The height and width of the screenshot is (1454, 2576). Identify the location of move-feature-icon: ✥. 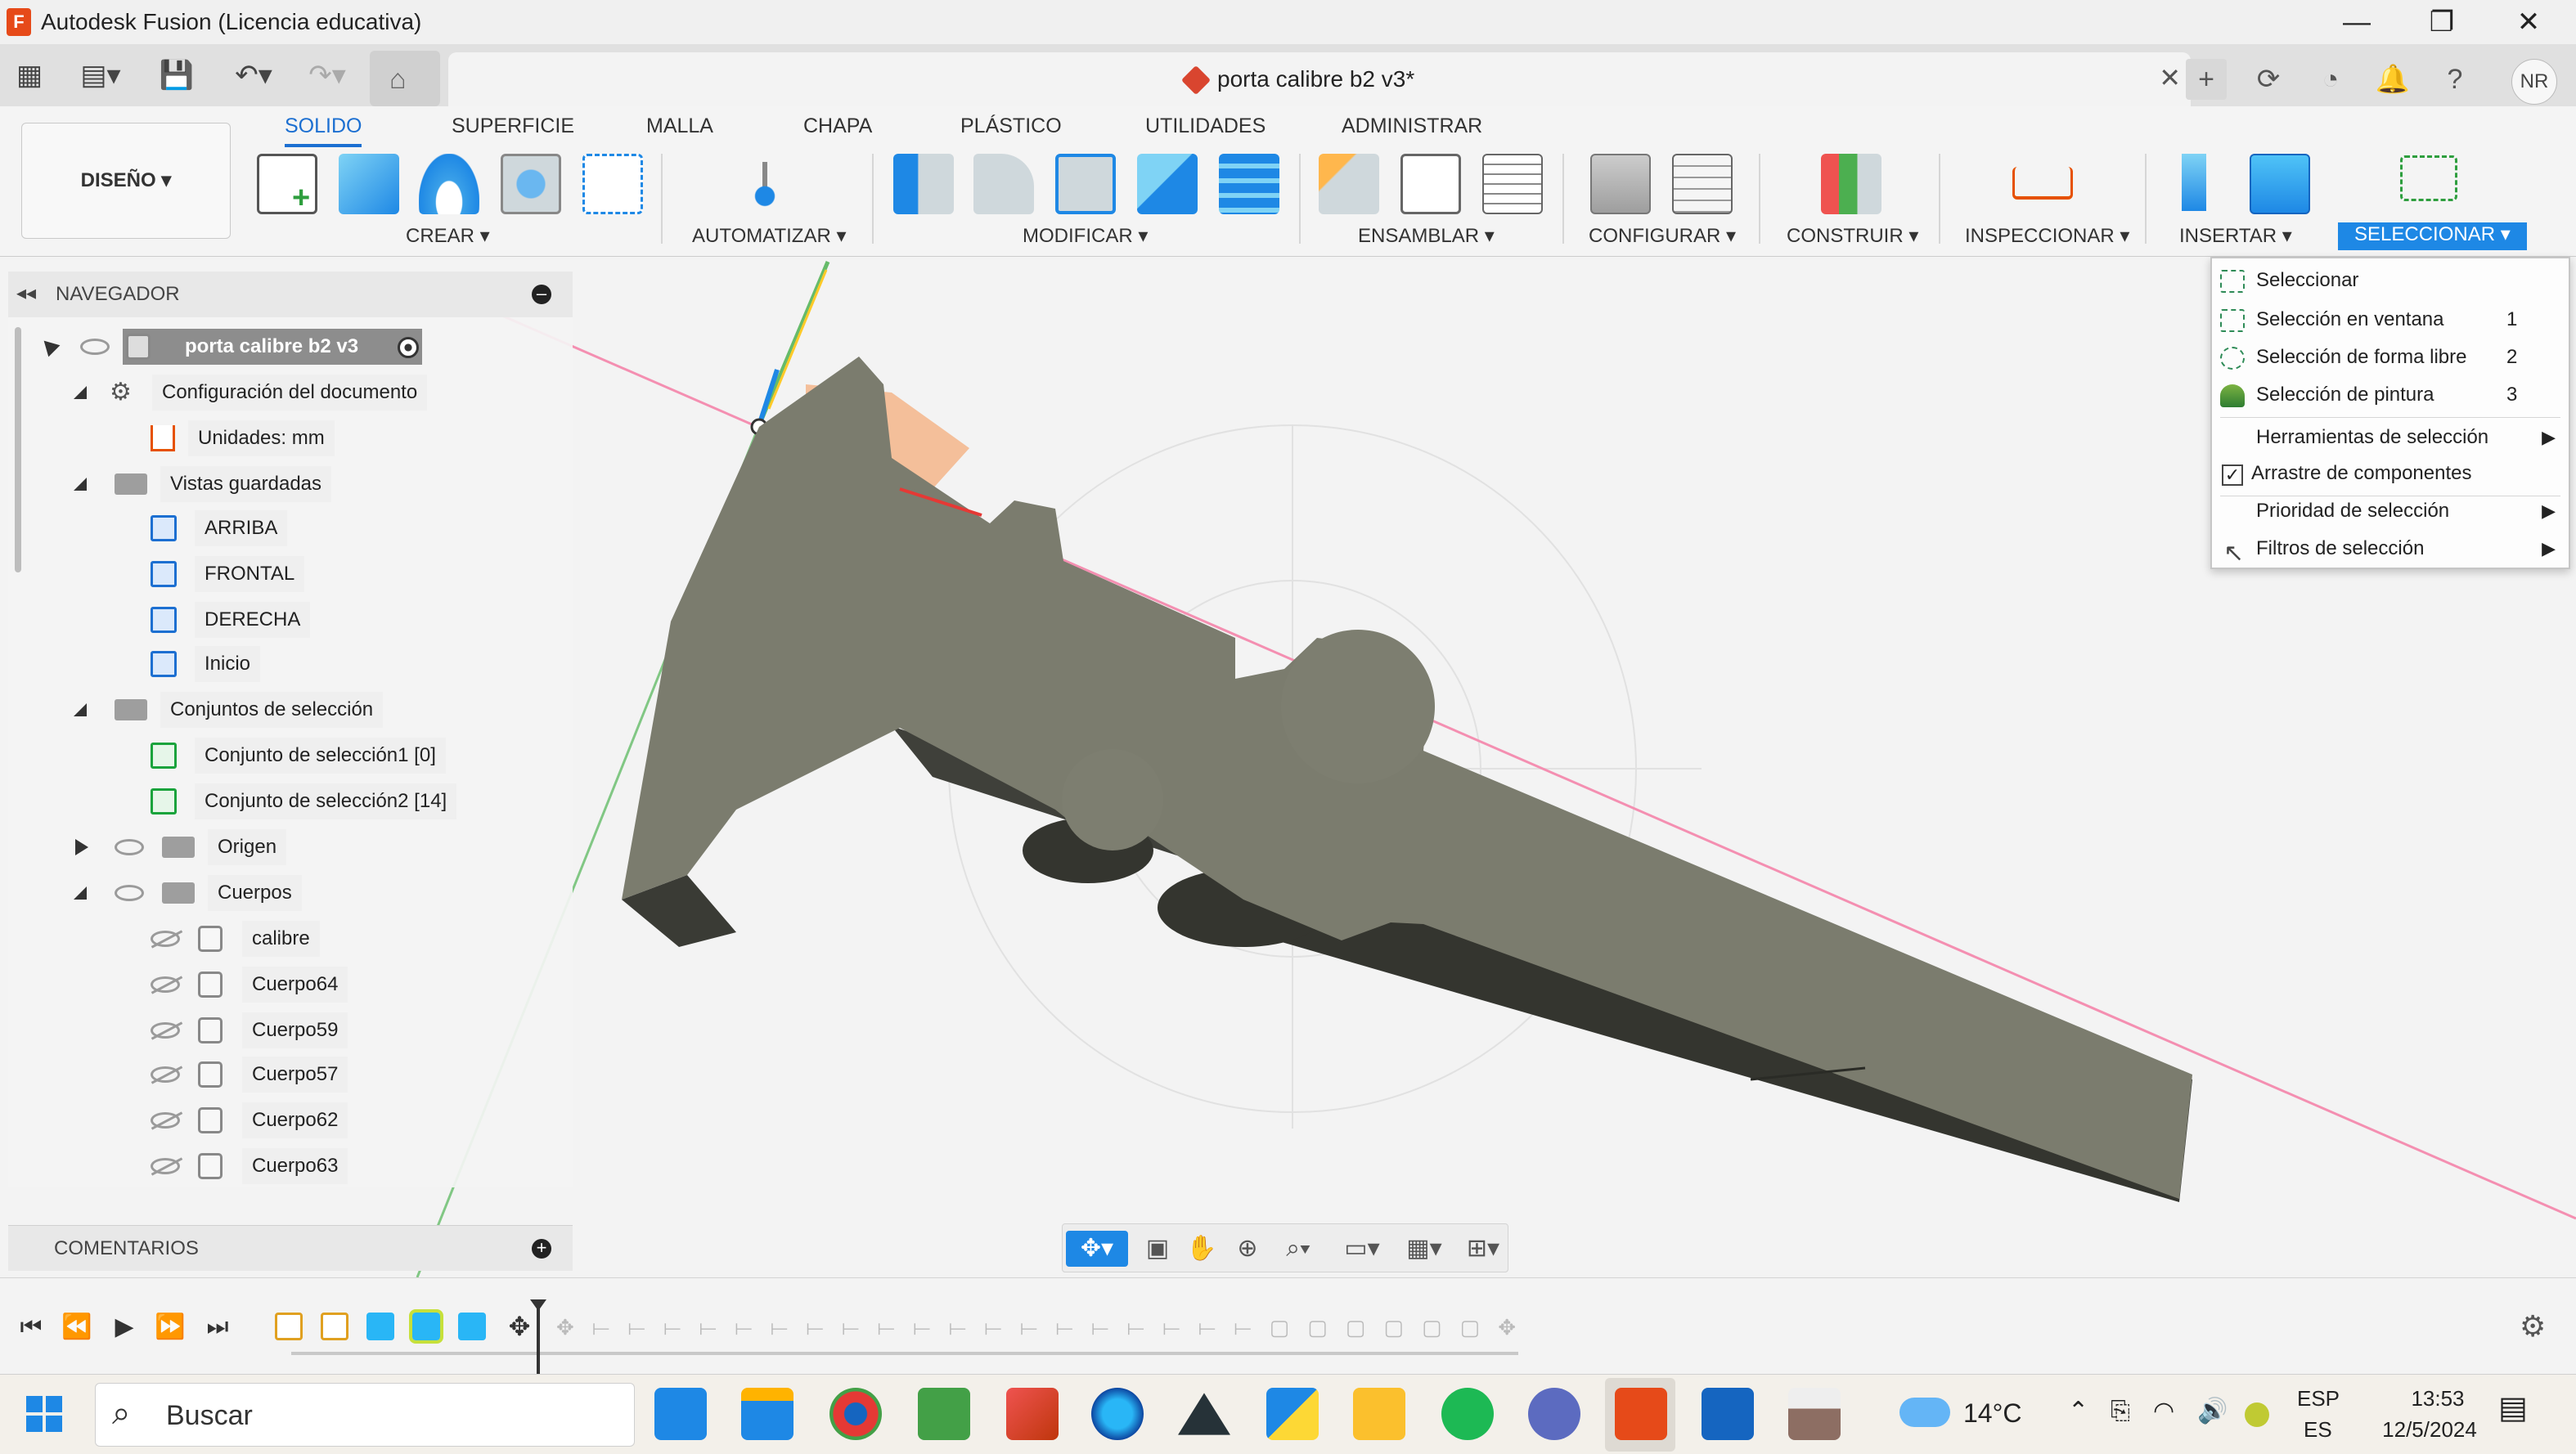
(519, 1326).